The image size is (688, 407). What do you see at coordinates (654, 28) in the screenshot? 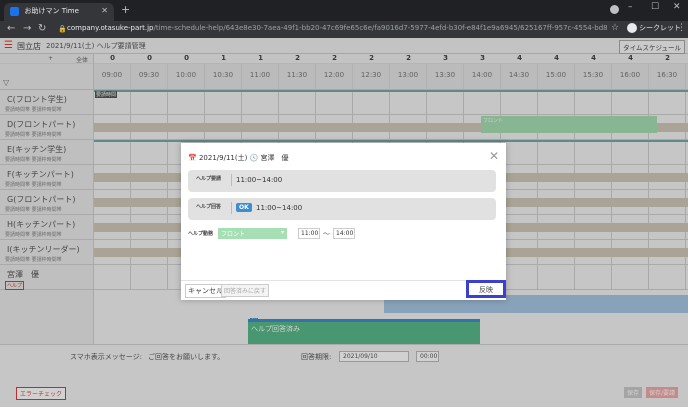
I see `incognito-indicator: シークレット` at bounding box center [654, 28].